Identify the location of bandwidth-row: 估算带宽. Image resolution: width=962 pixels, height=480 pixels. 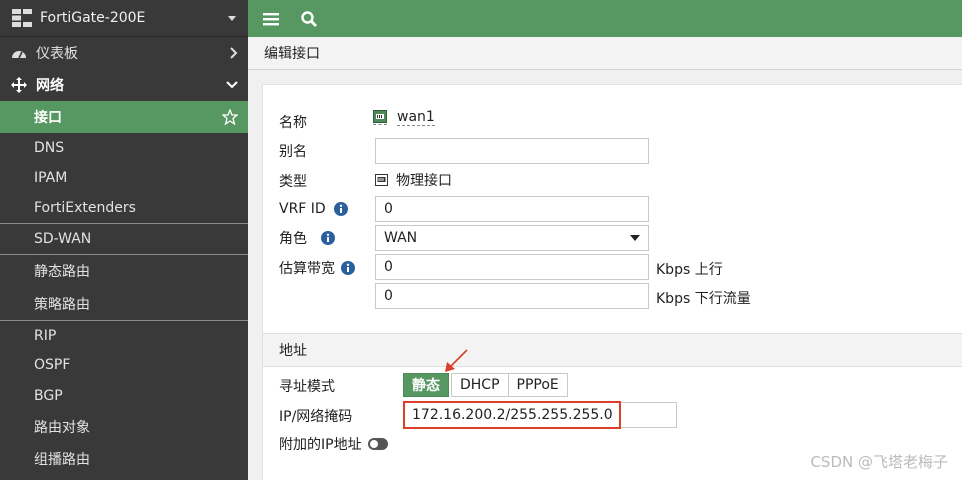
(317, 268).